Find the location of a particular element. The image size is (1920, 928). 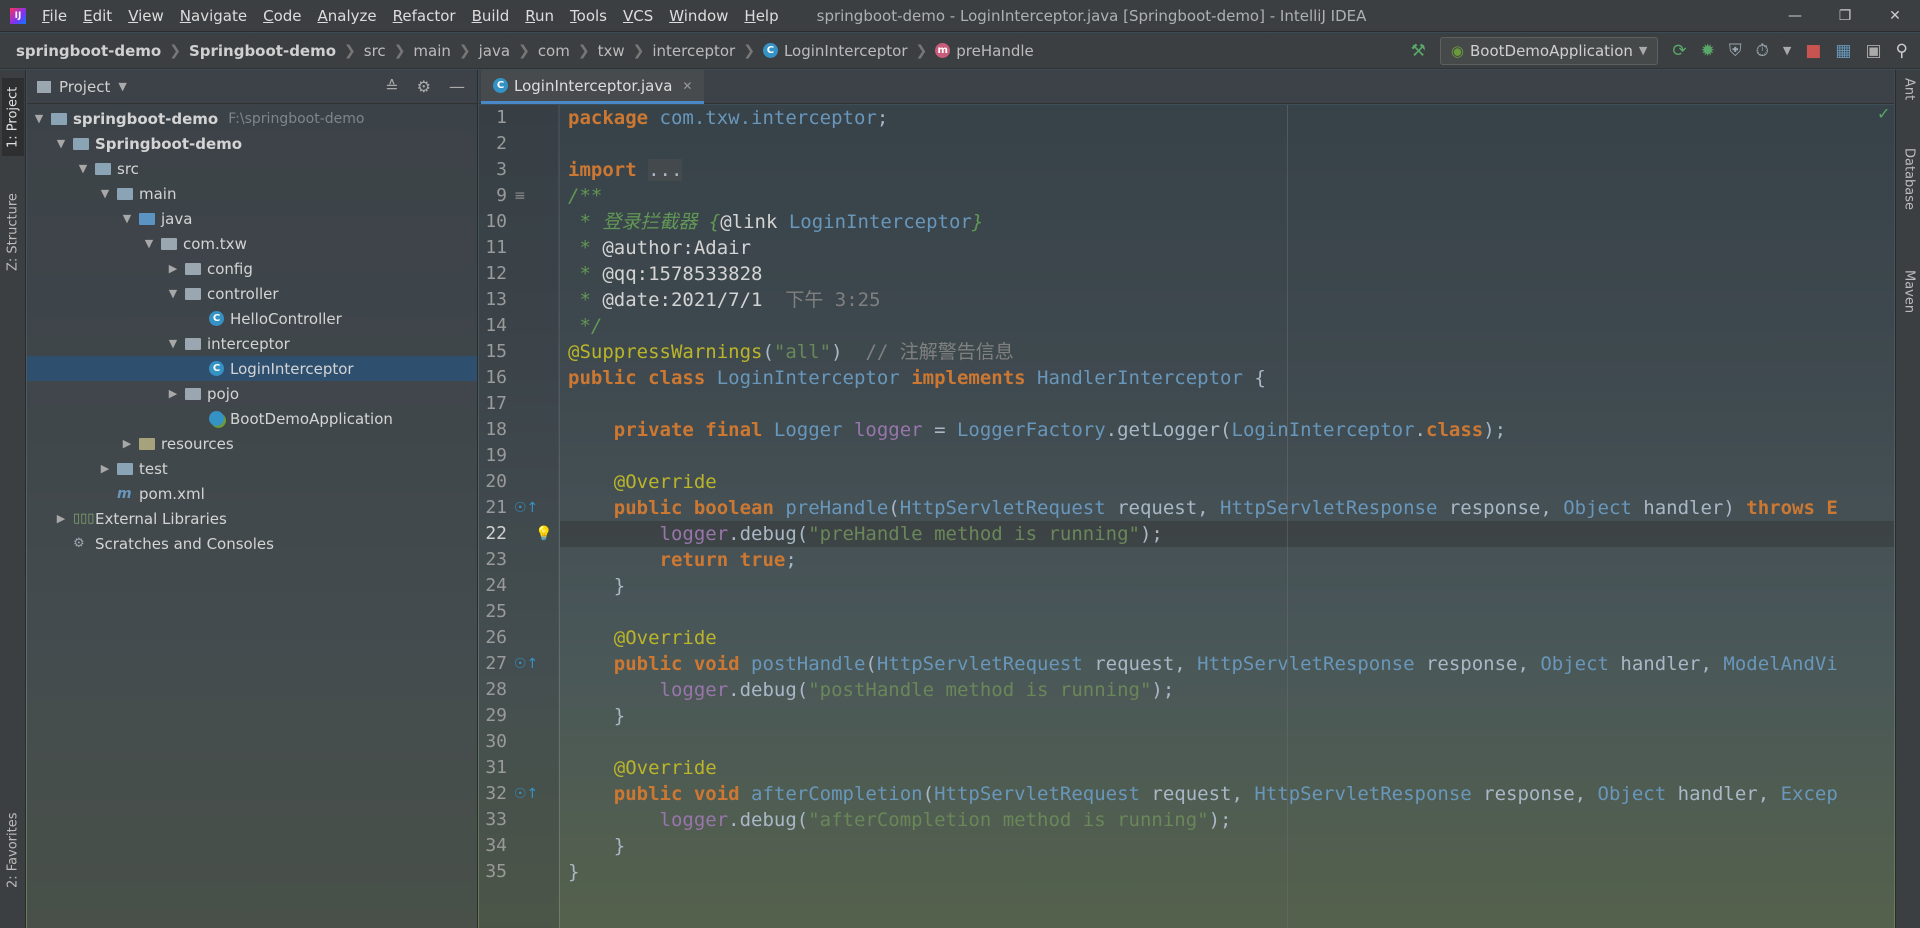

tree-item-src: ▼ src is located at coordinates (252, 168).